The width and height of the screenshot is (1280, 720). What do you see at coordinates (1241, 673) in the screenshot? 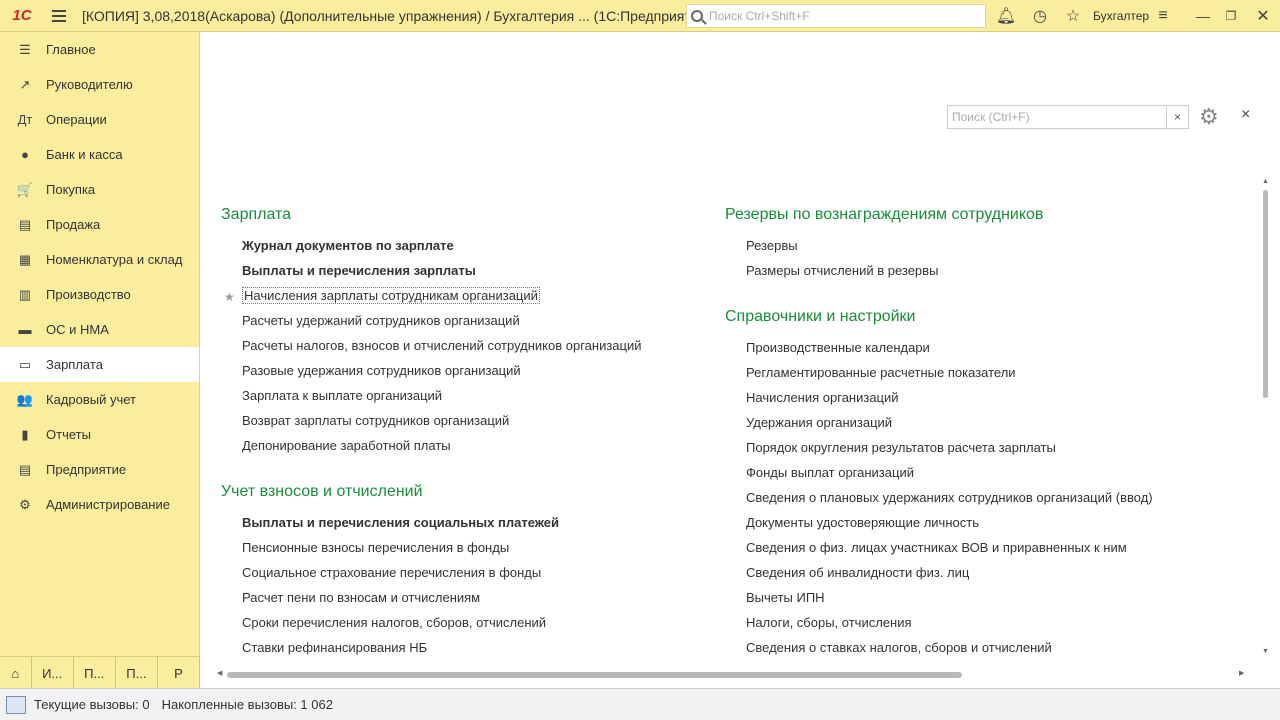
I see `scroll-right-icon: ▶` at bounding box center [1241, 673].